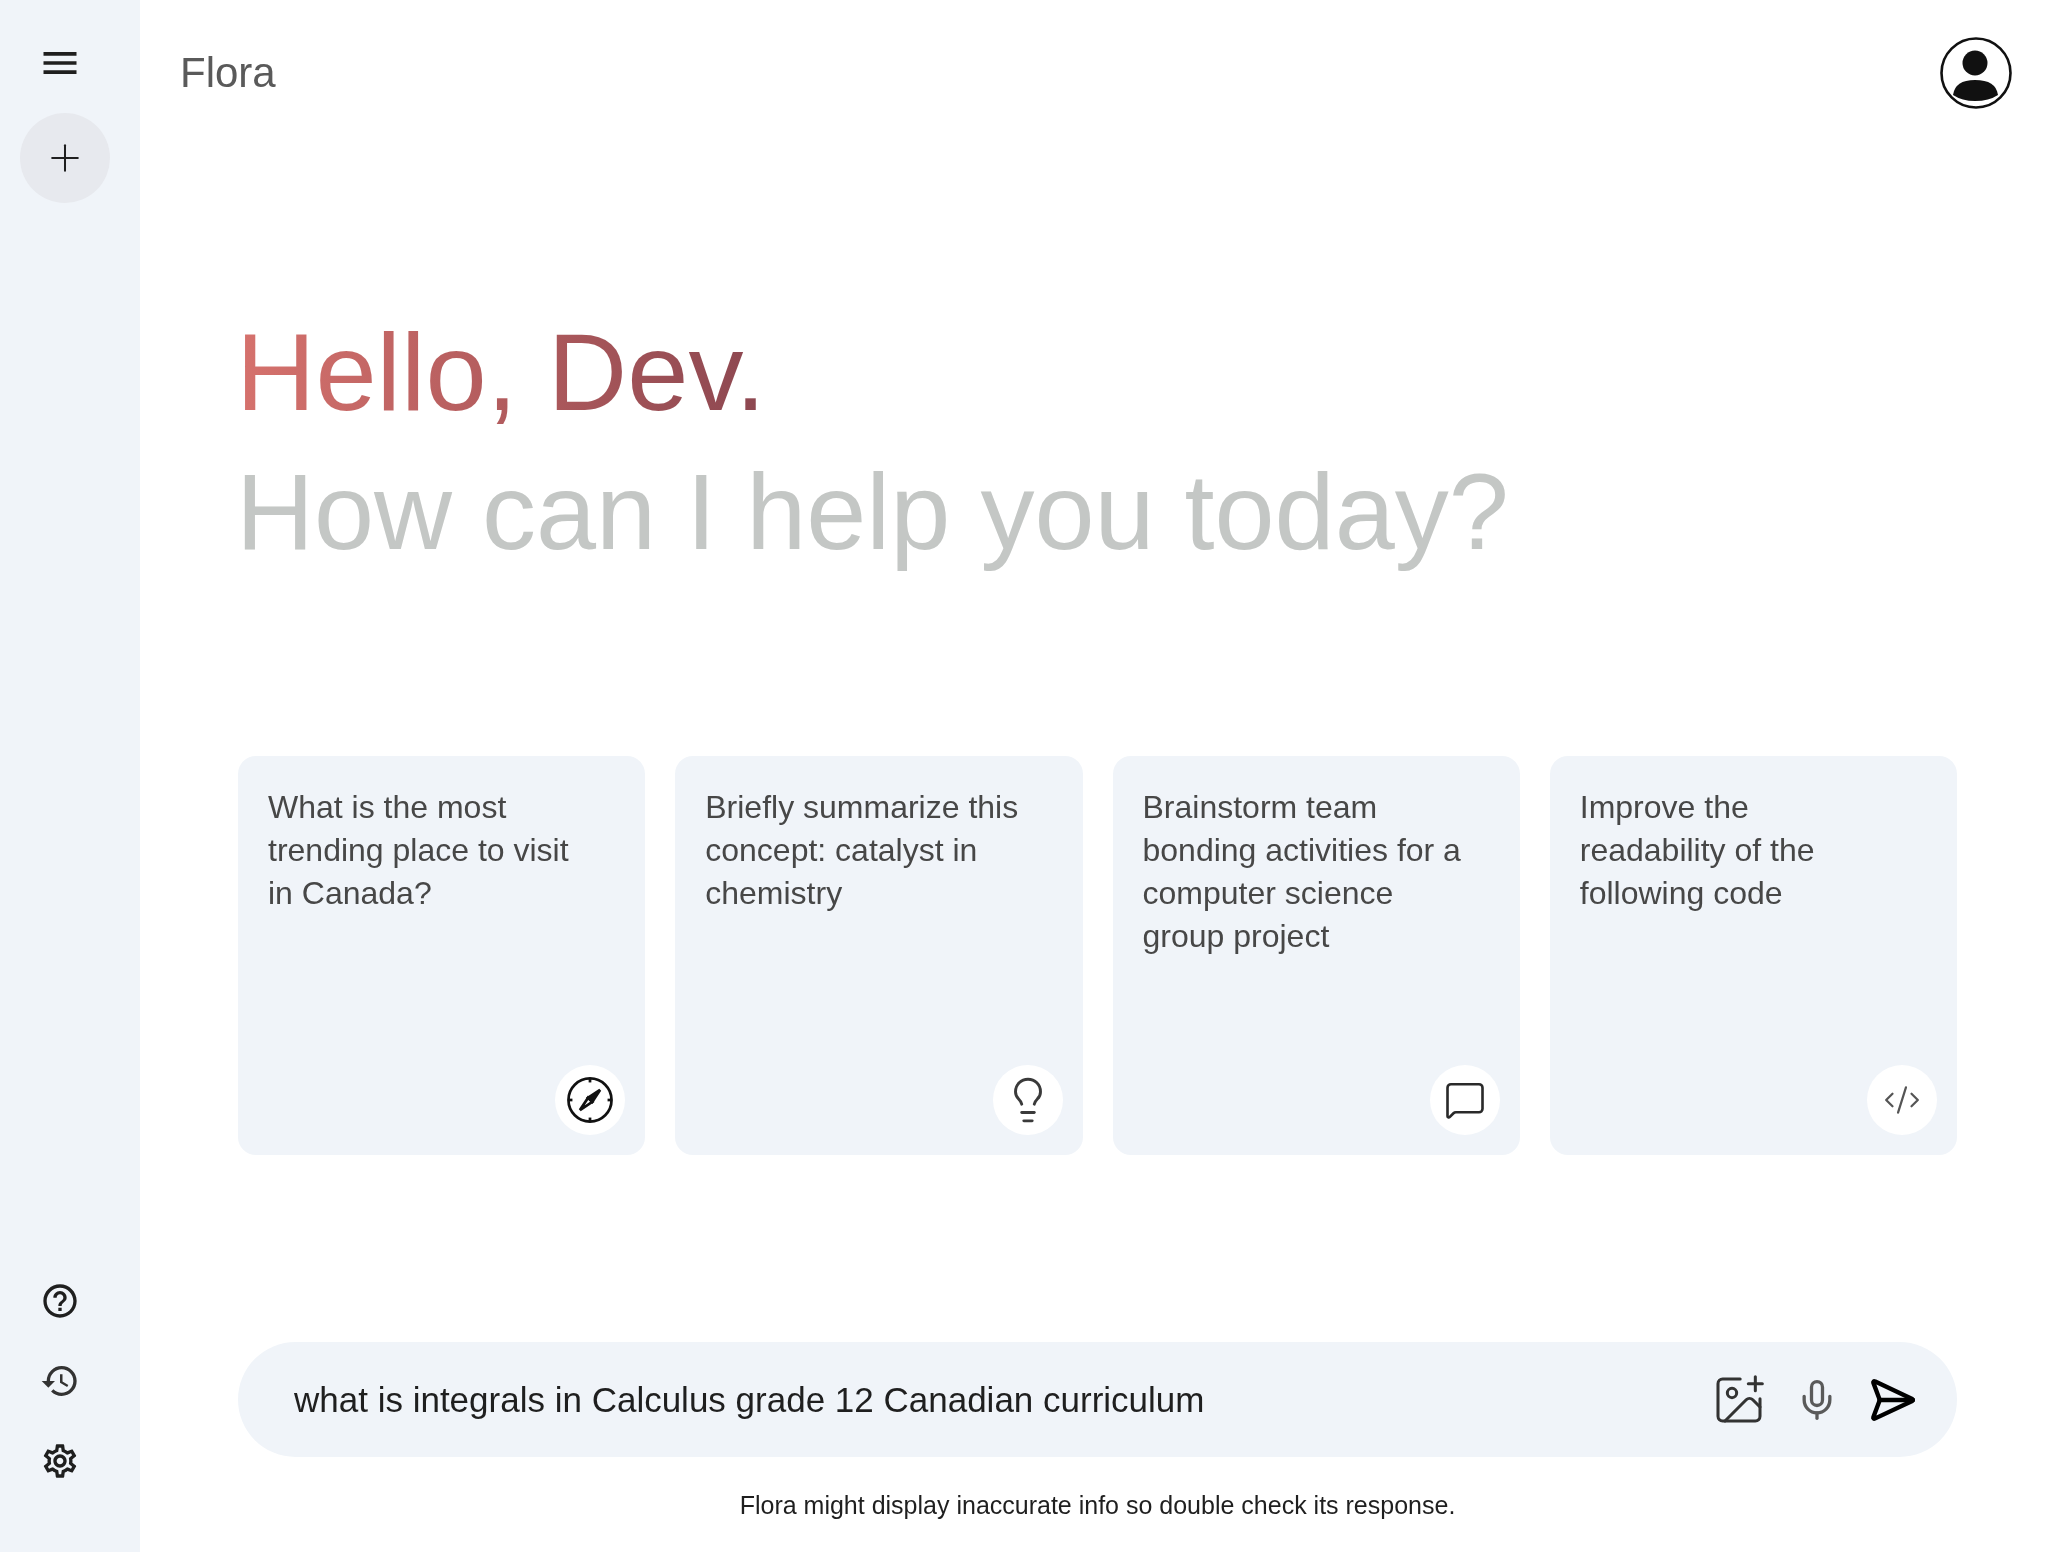  I want to click on suggestion-card: Briefly summarize this concept: catalyst in chemistry, so click(879, 955).